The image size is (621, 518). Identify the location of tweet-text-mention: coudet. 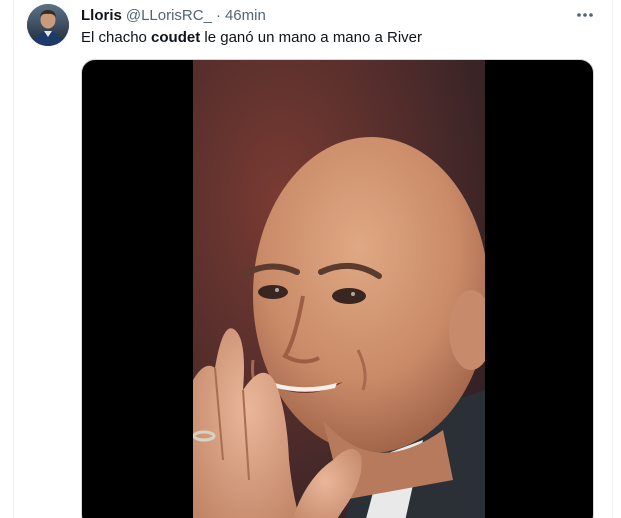
(176, 37).